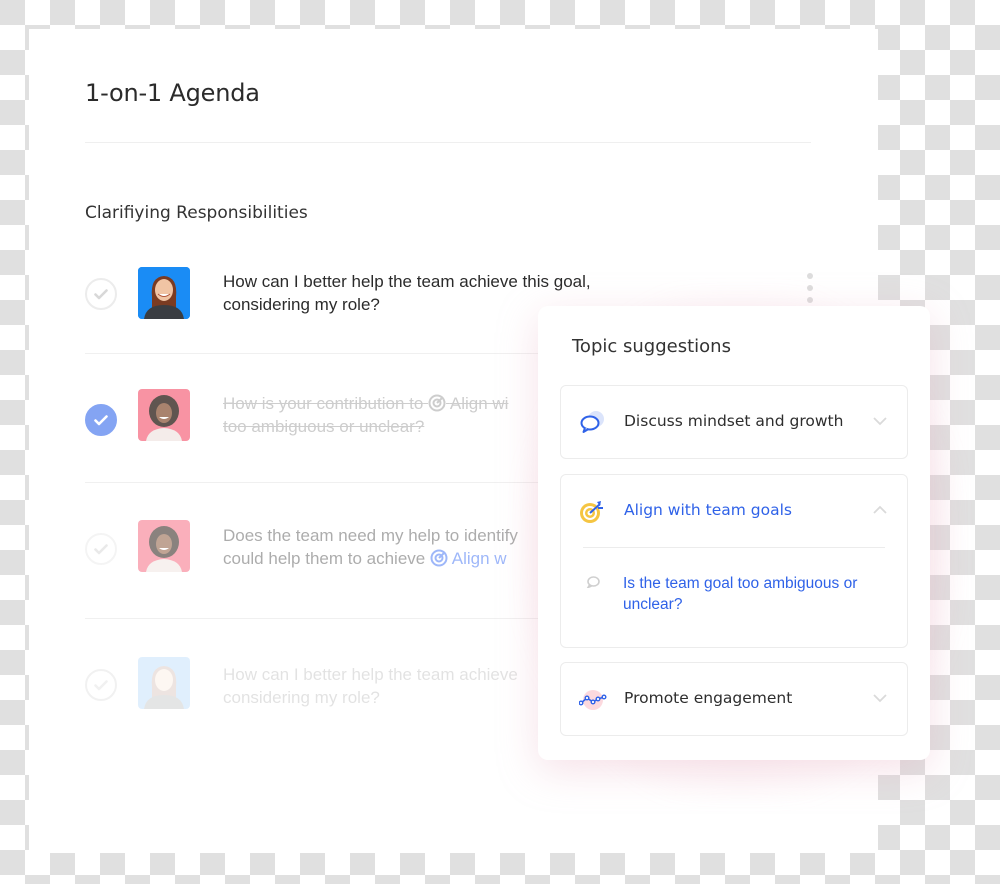 This screenshot has height=884, width=1000. I want to click on chevron-up-icon, so click(880, 510).